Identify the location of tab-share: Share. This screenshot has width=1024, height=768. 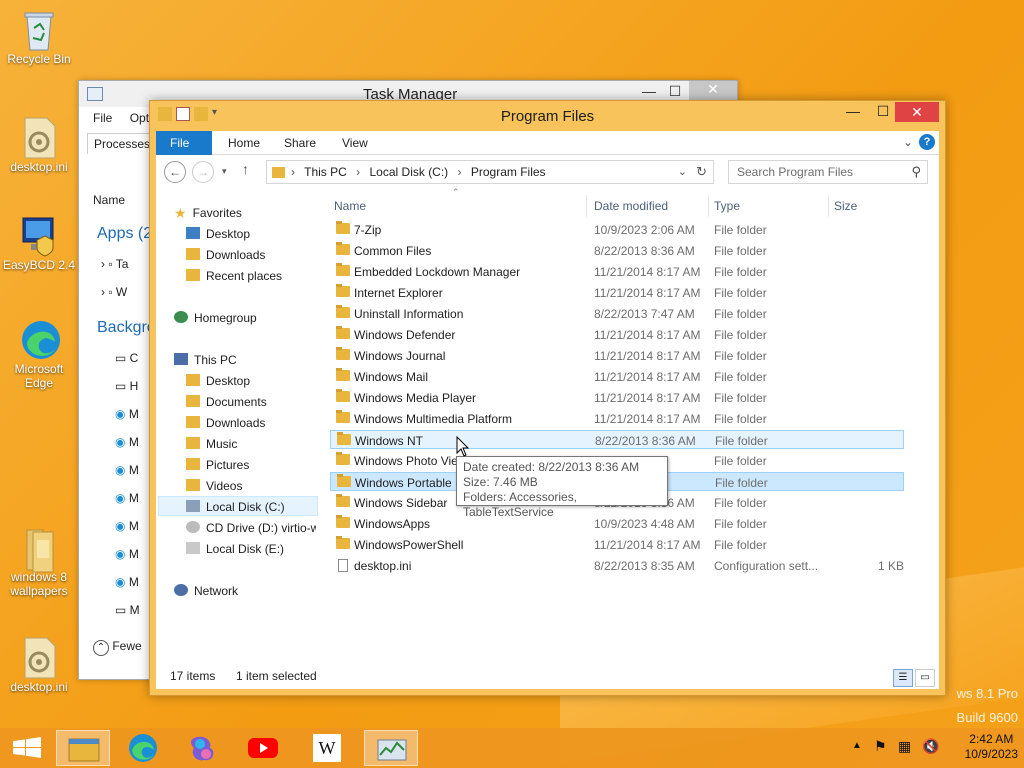
(300, 143).